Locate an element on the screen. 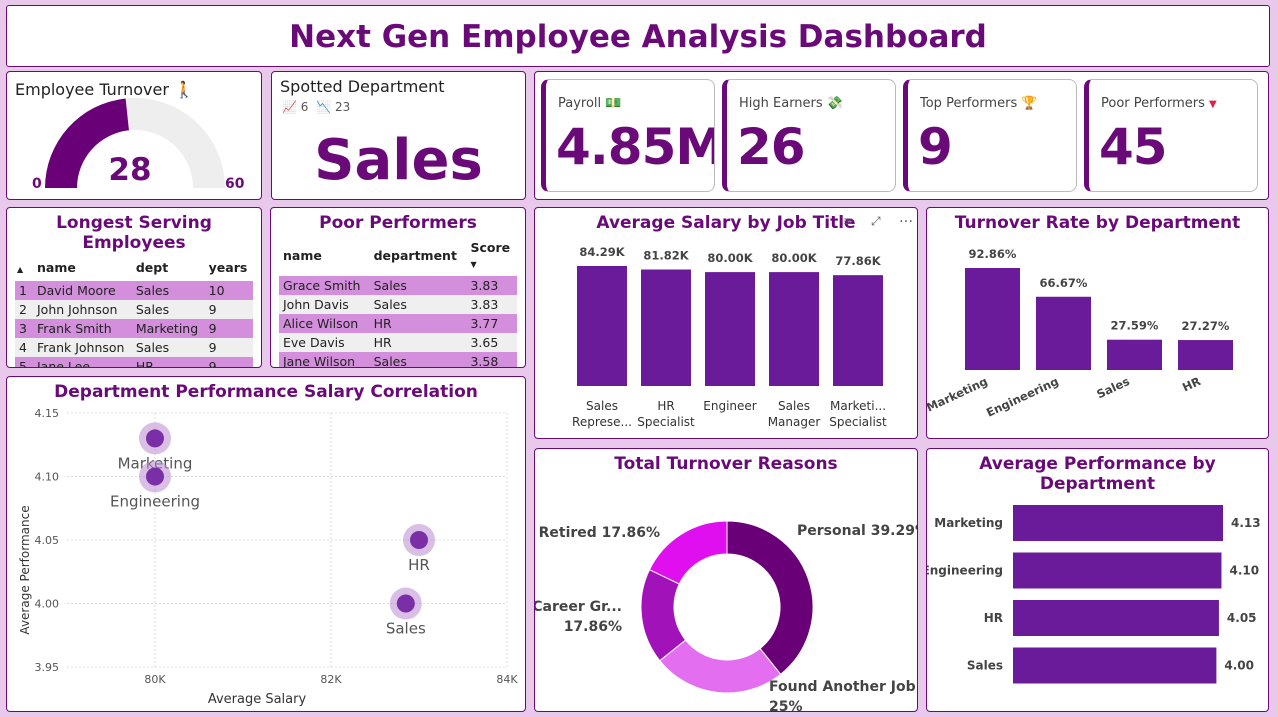 Image resolution: width=1278 pixels, height=717 pixels. kpi-top-performers-value: 9 is located at coordinates (935, 147).